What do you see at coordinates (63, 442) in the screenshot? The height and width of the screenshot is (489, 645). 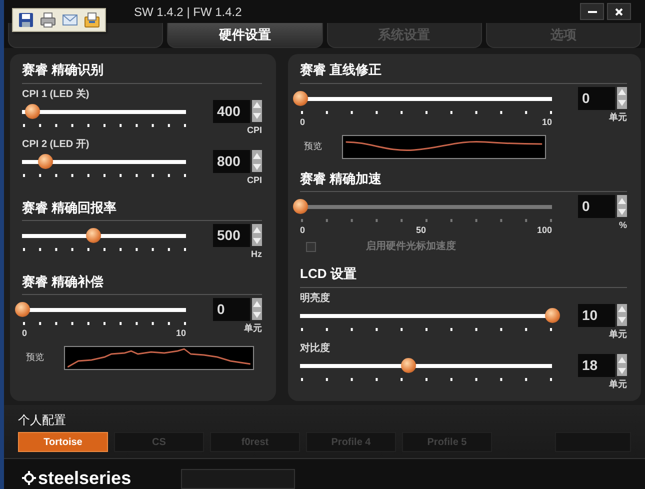 I see `profile-tab: Tortoise` at bounding box center [63, 442].